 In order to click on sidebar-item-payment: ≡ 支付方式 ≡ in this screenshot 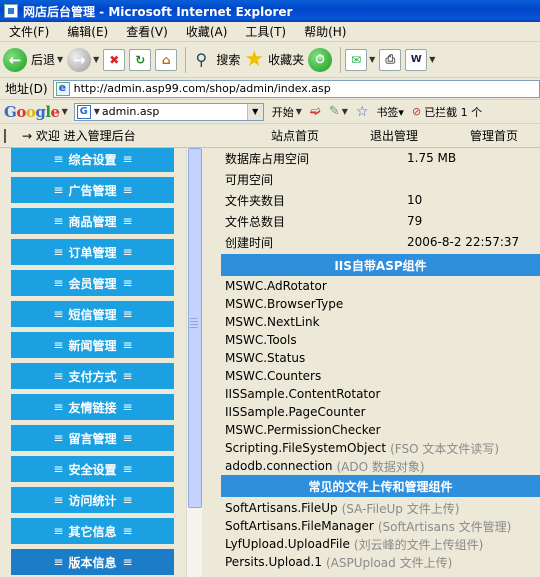, I will do `click(92, 376)`.